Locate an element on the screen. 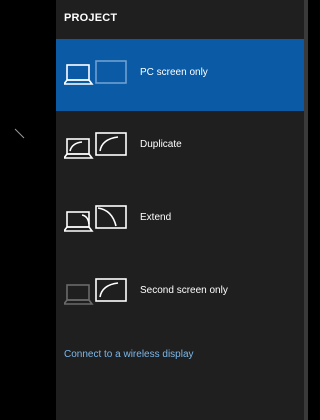 The width and height of the screenshot is (320, 420). scrollbar is located at coordinates (306, 210).